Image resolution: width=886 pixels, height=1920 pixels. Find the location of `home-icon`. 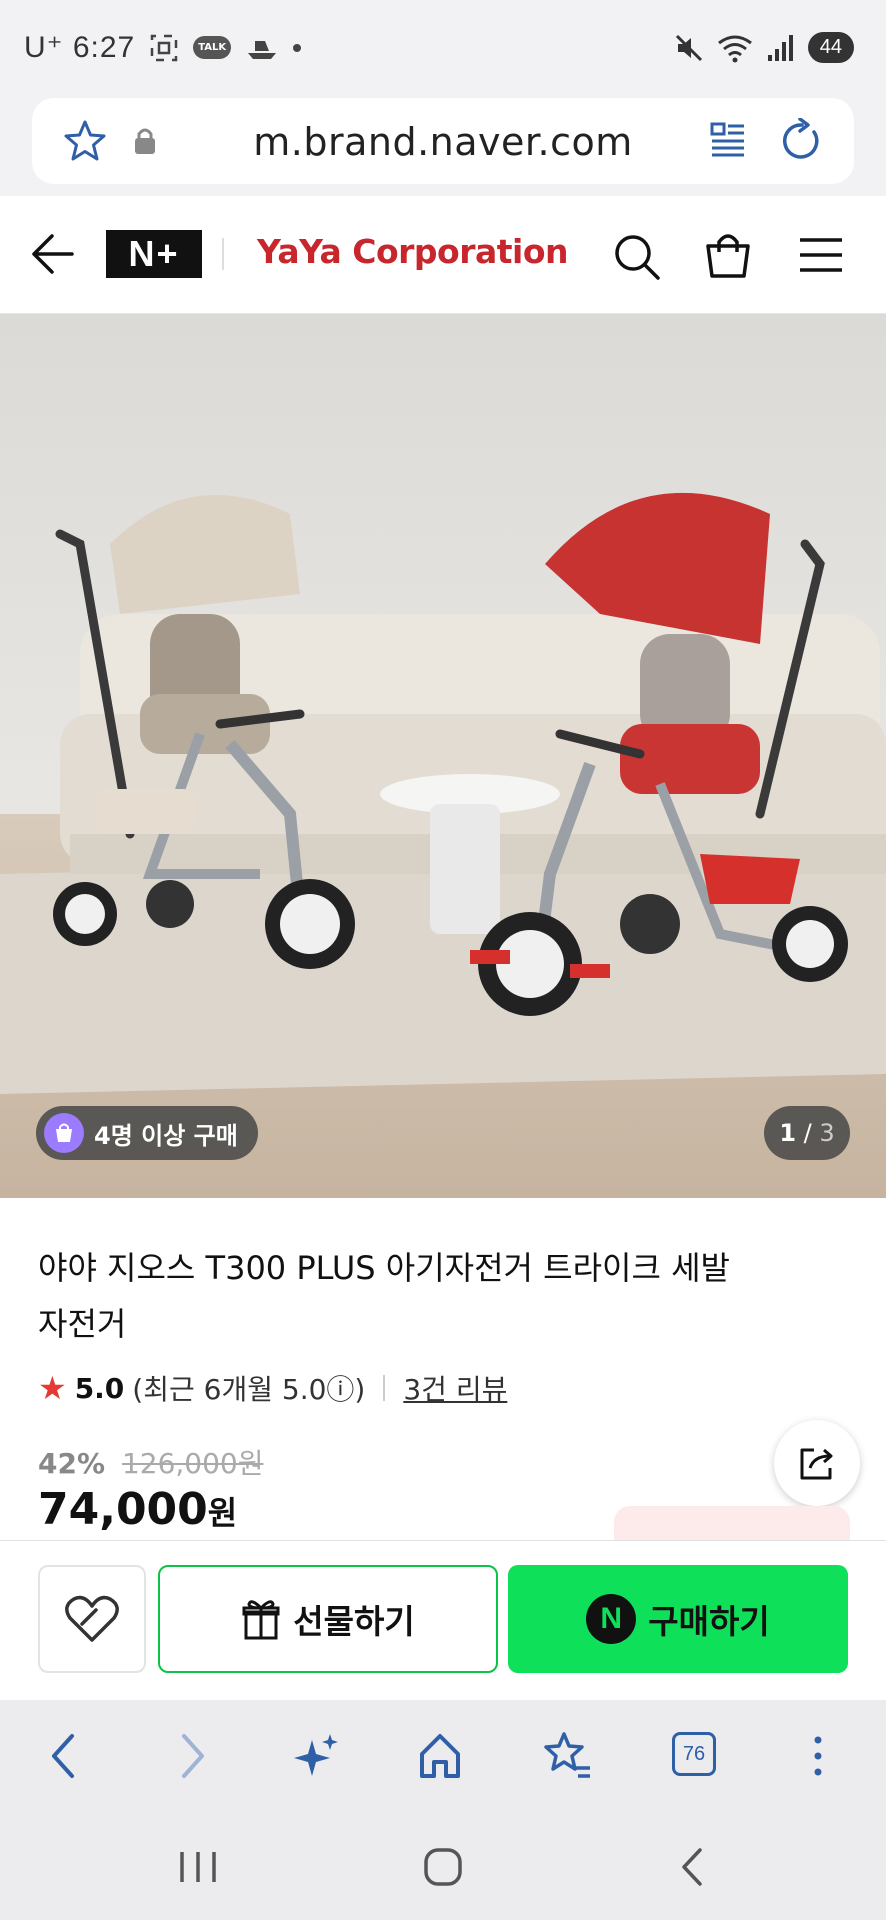

home-icon is located at coordinates (440, 1756).